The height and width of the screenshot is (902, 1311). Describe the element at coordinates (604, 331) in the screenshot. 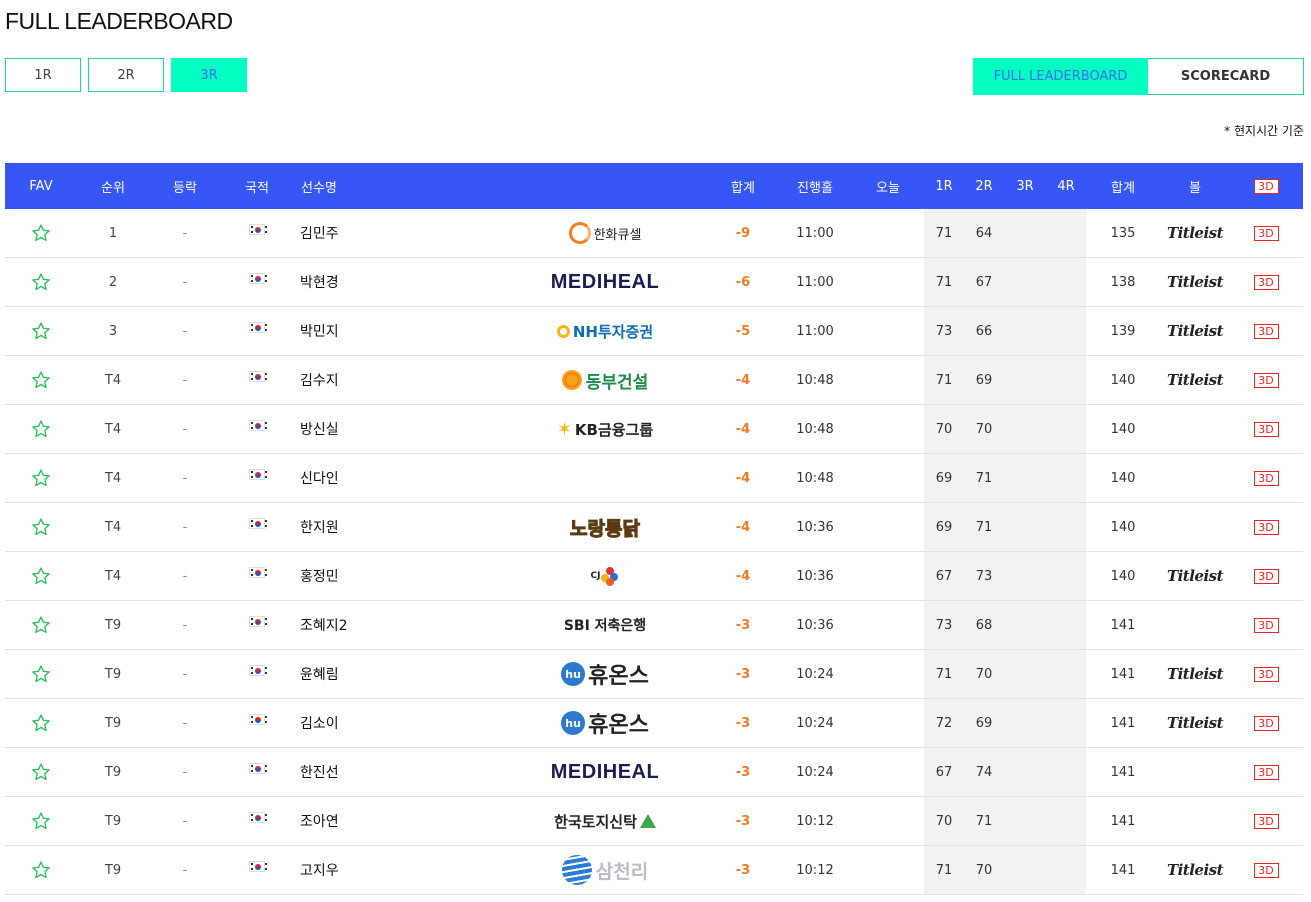

I see `sponsor-logo-nh: NH투자증권` at that location.